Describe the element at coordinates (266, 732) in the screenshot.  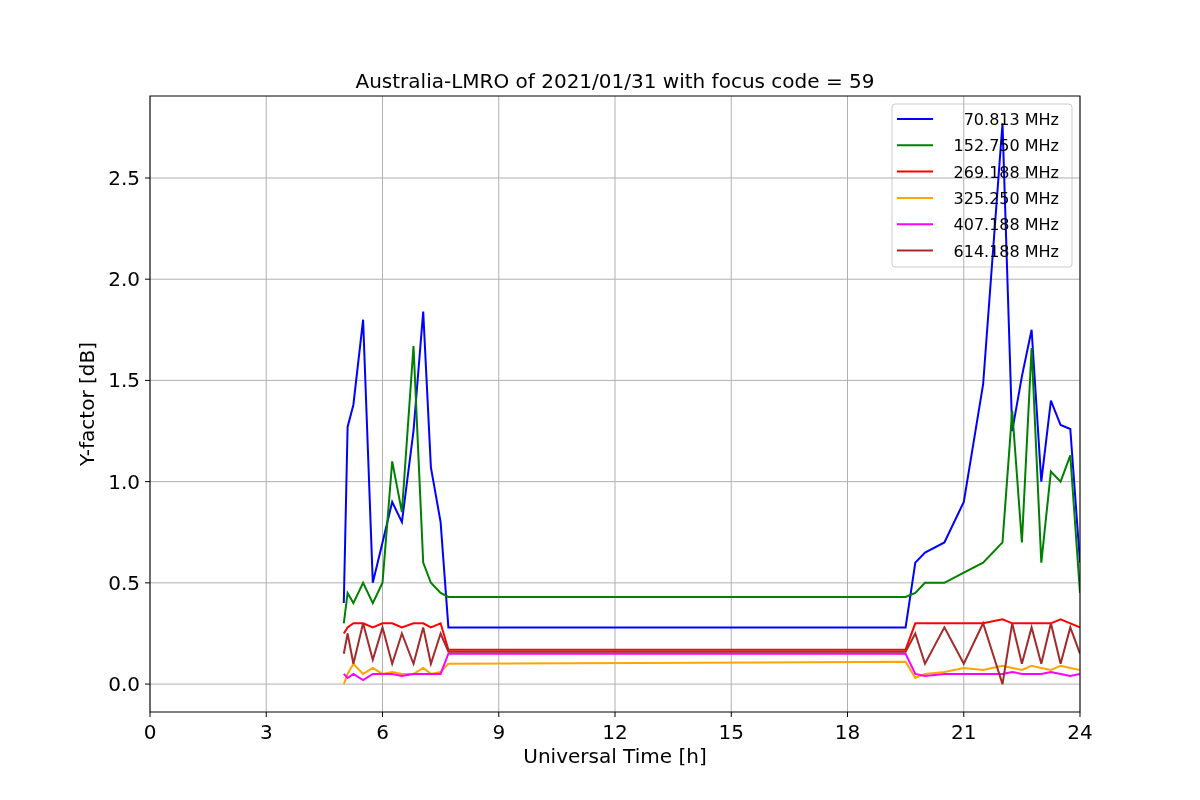
I see `tick-label: 3` at that location.